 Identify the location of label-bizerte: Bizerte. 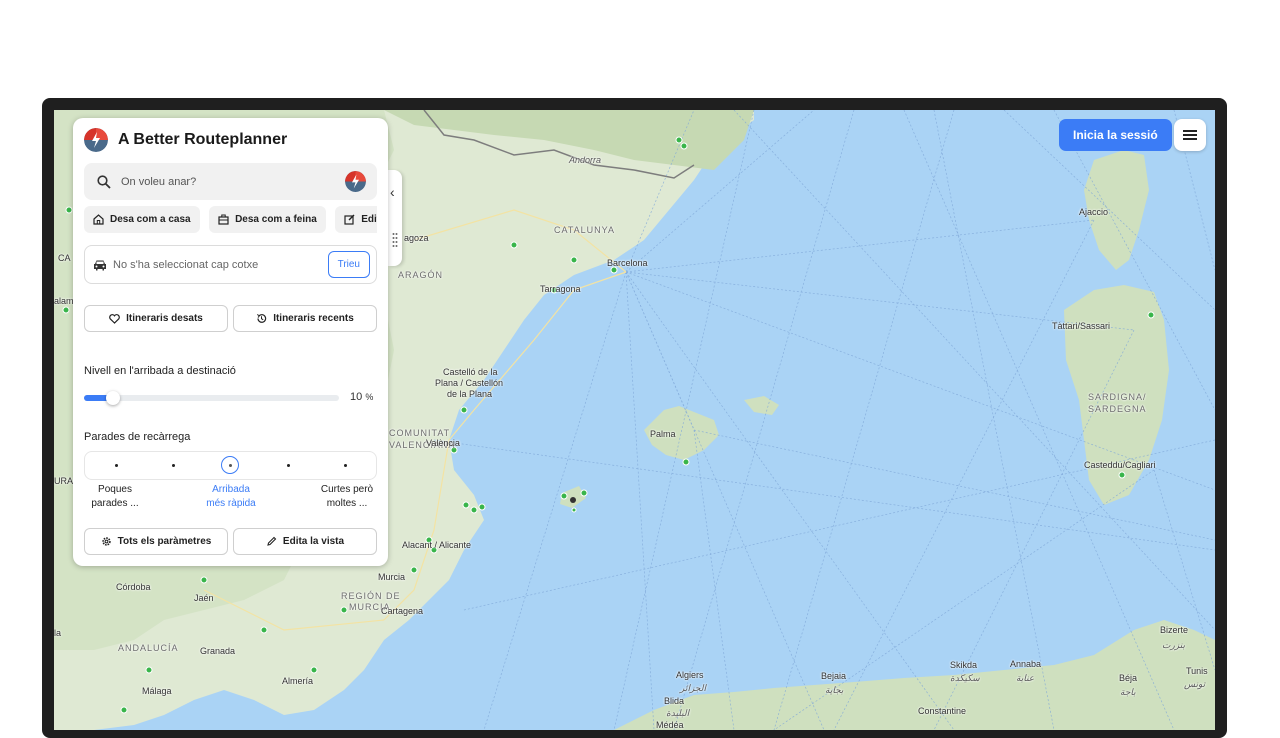
(1174, 630).